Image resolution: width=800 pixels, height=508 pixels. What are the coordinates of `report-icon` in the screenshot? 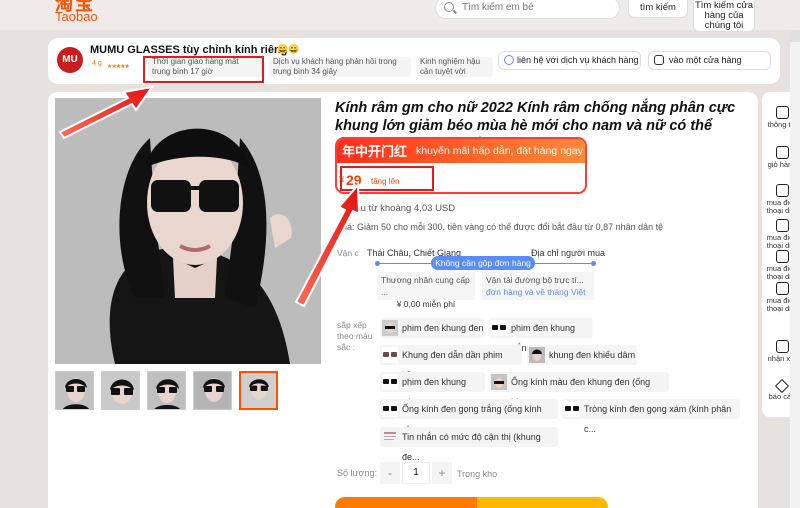 It's located at (782, 386).